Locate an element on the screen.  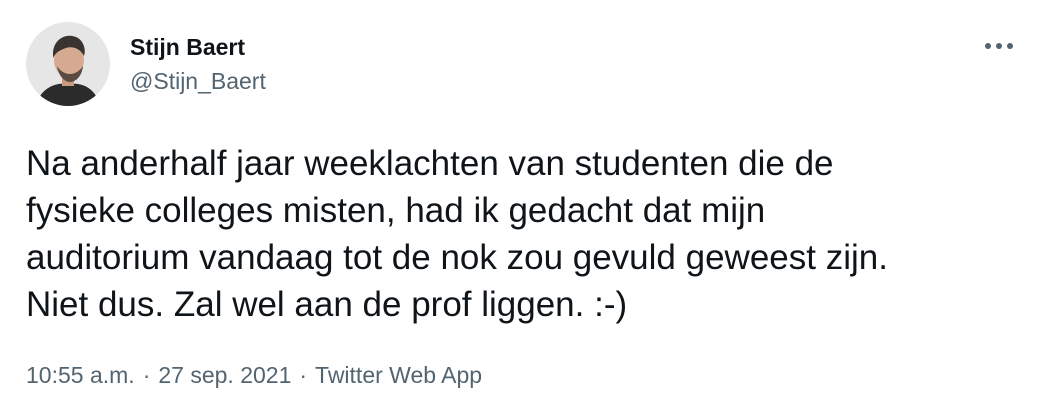
avatar-image is located at coordinates (68, 64).